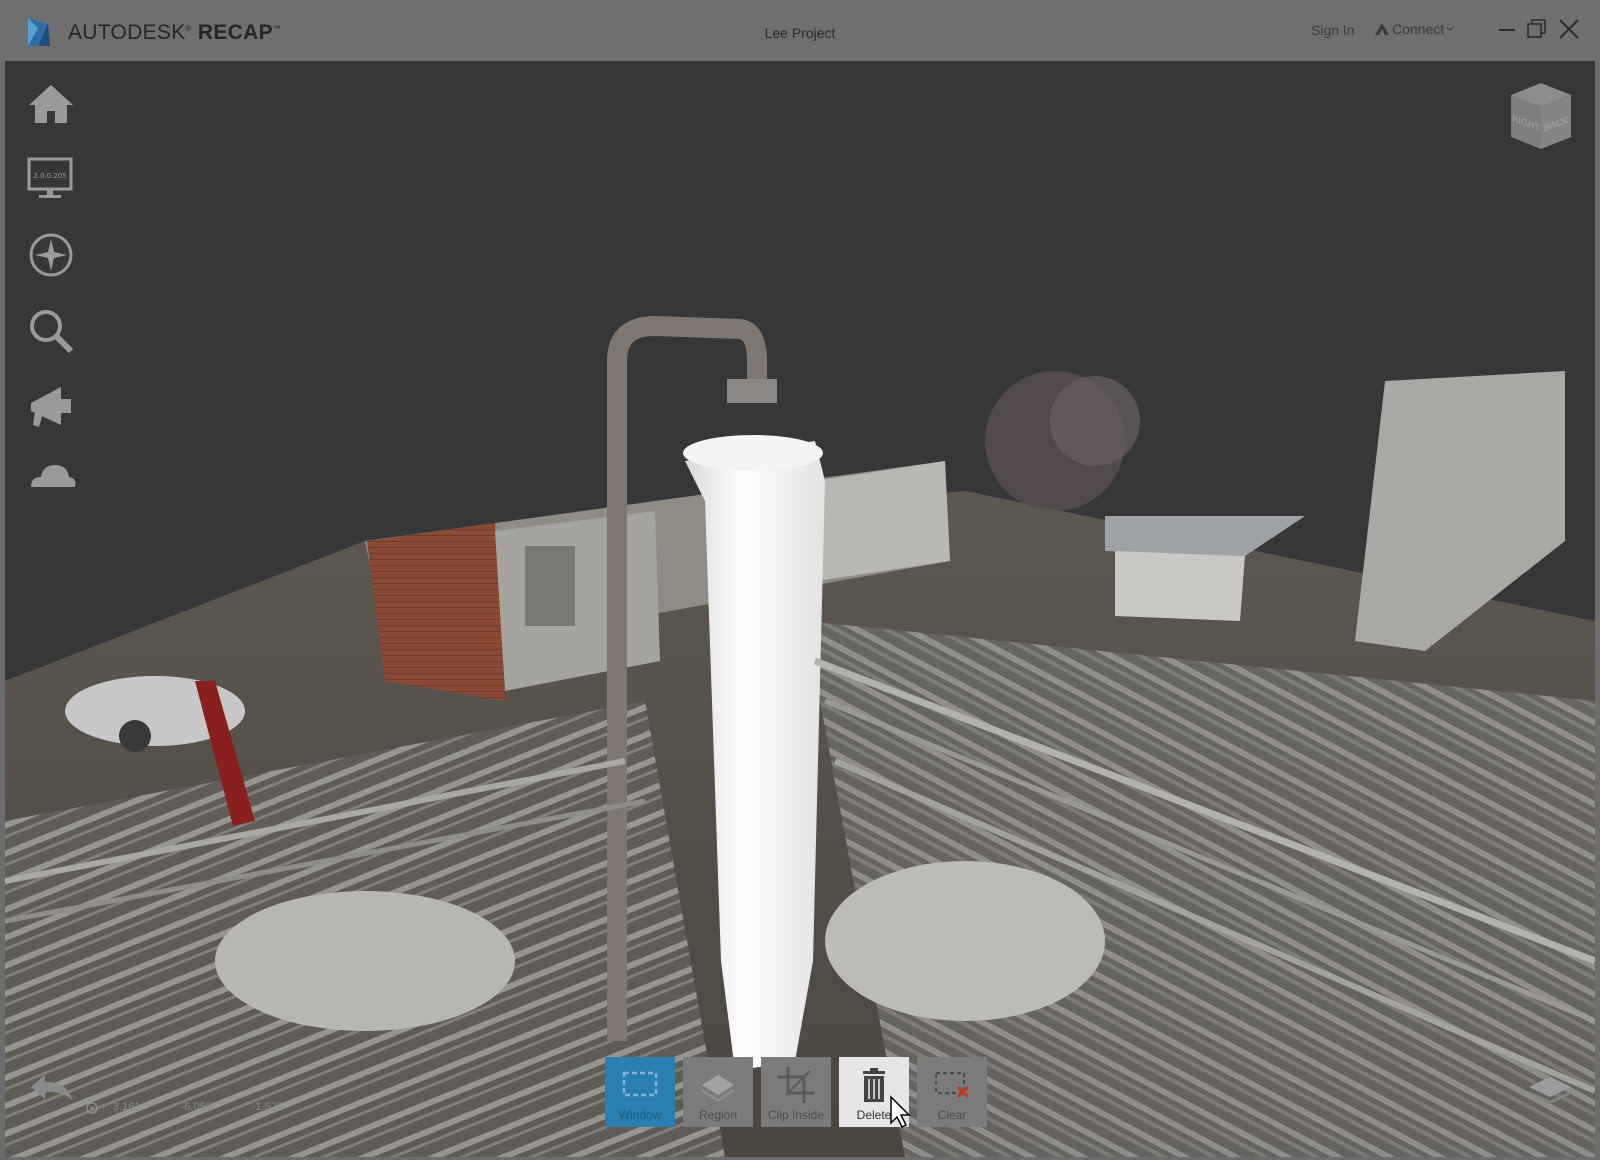 This screenshot has height=1160, width=1600. I want to click on coord-y: -6.058, so click(196, 1107).